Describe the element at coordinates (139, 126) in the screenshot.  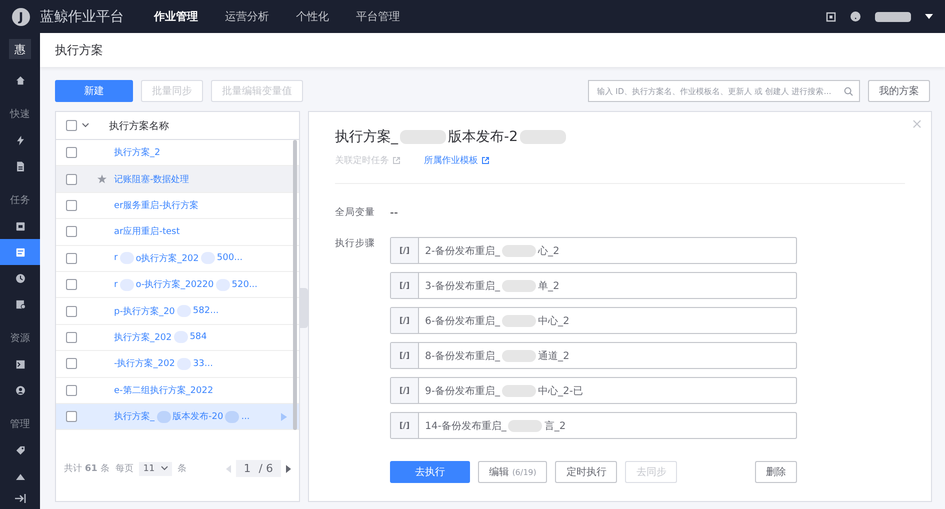
I see `column-header: 执行方案名称` at that location.